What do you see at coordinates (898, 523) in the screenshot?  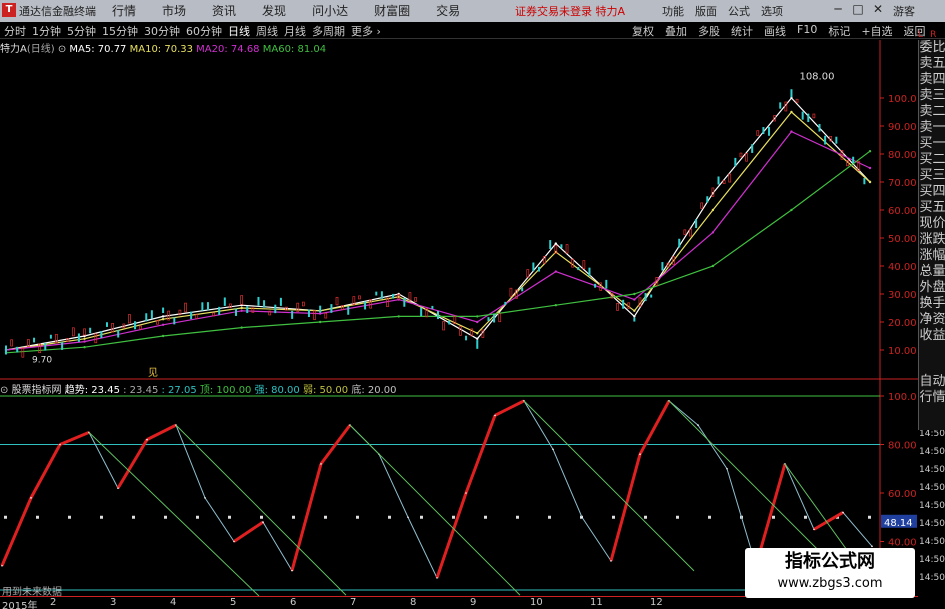 I see `current-value-label: 48.14` at bounding box center [898, 523].